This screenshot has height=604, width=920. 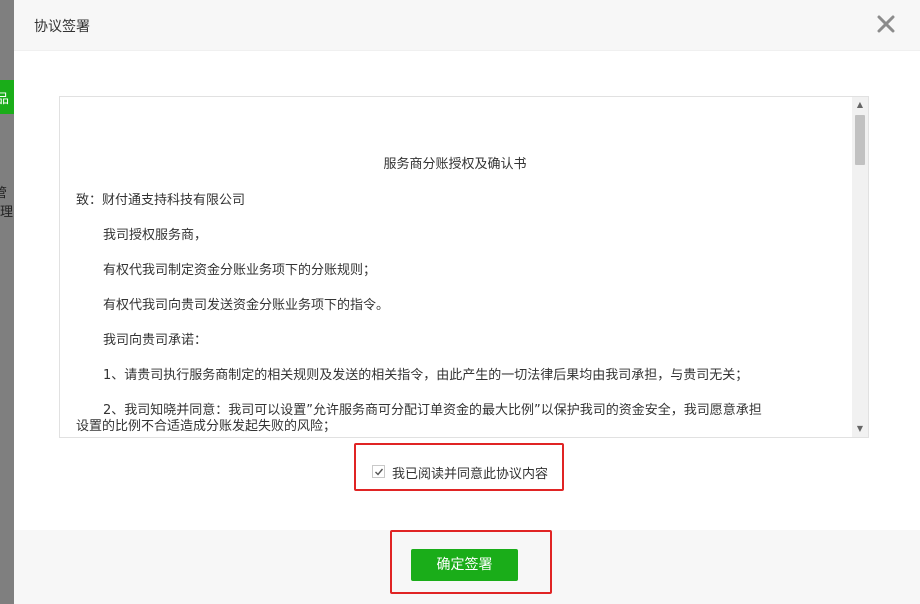 I want to click on agreement-paragraph: 设置的比例不合适造成分账发起失败的风险；, so click(x=206, y=426).